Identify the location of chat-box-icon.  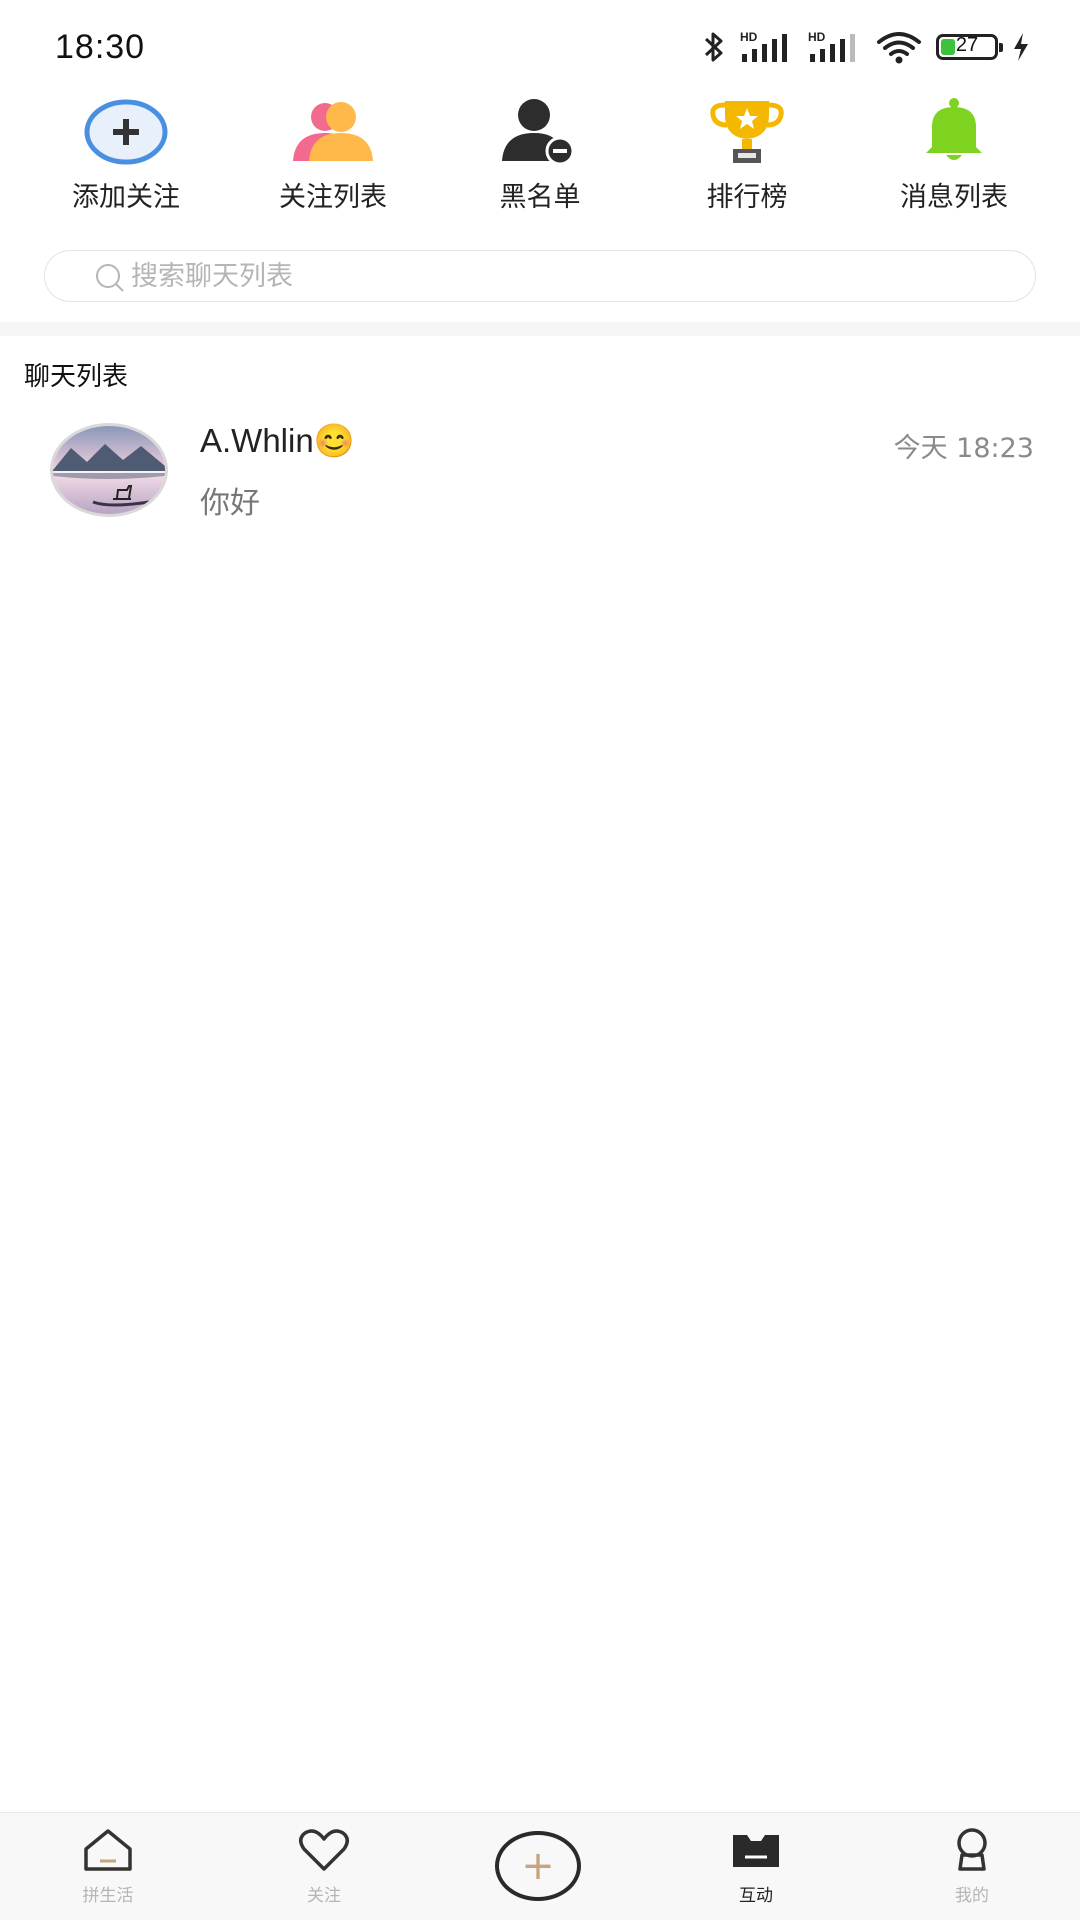
(756, 1851).